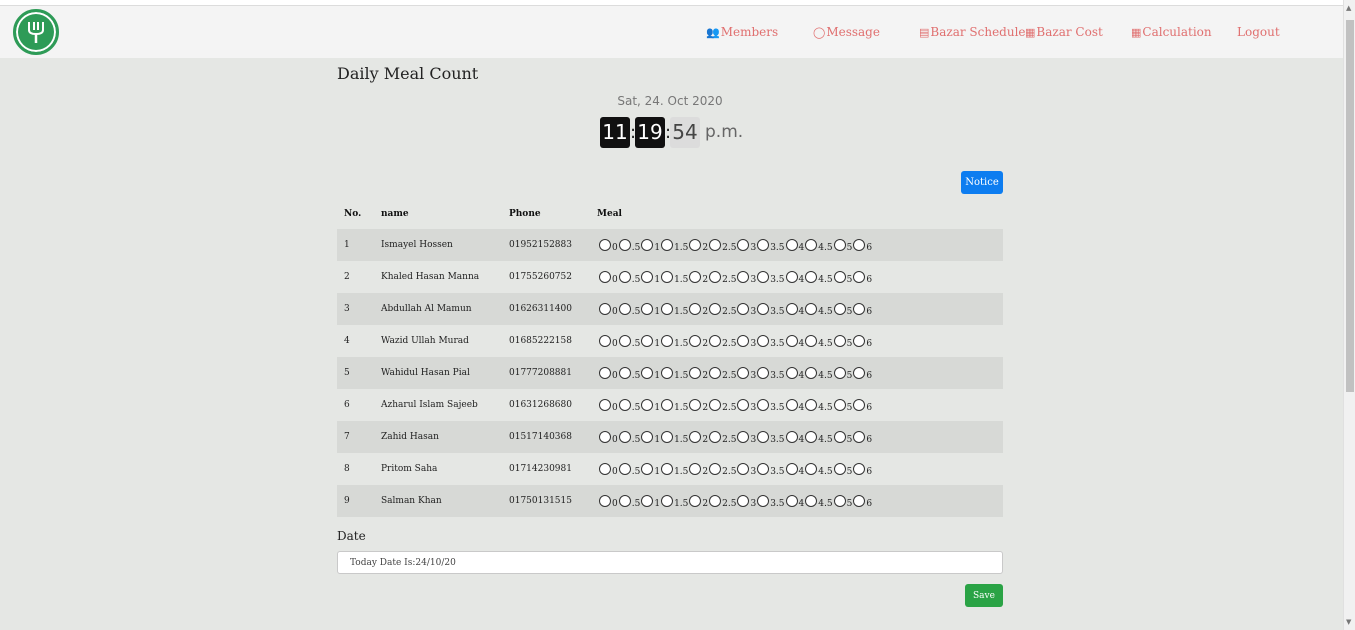  What do you see at coordinates (972, 32) in the screenshot?
I see `nav-bazar-schedule-link: ▤Bazar Schedule` at bounding box center [972, 32].